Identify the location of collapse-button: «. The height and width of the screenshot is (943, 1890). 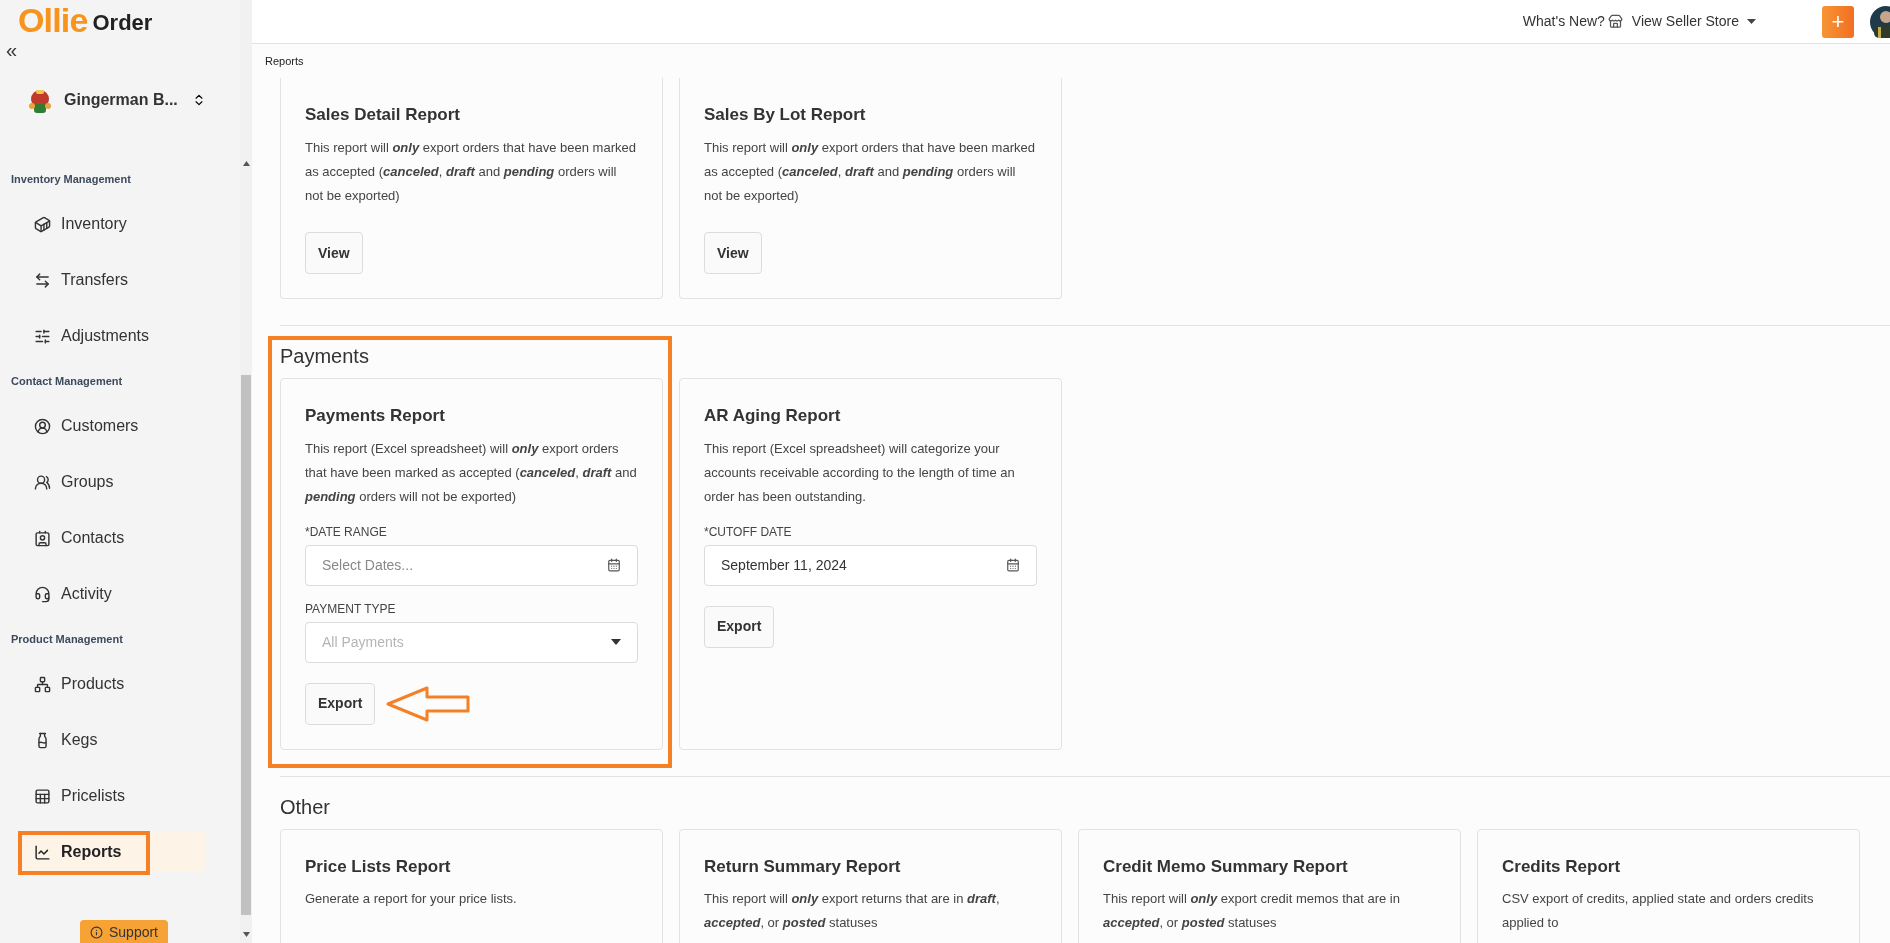
(12, 50).